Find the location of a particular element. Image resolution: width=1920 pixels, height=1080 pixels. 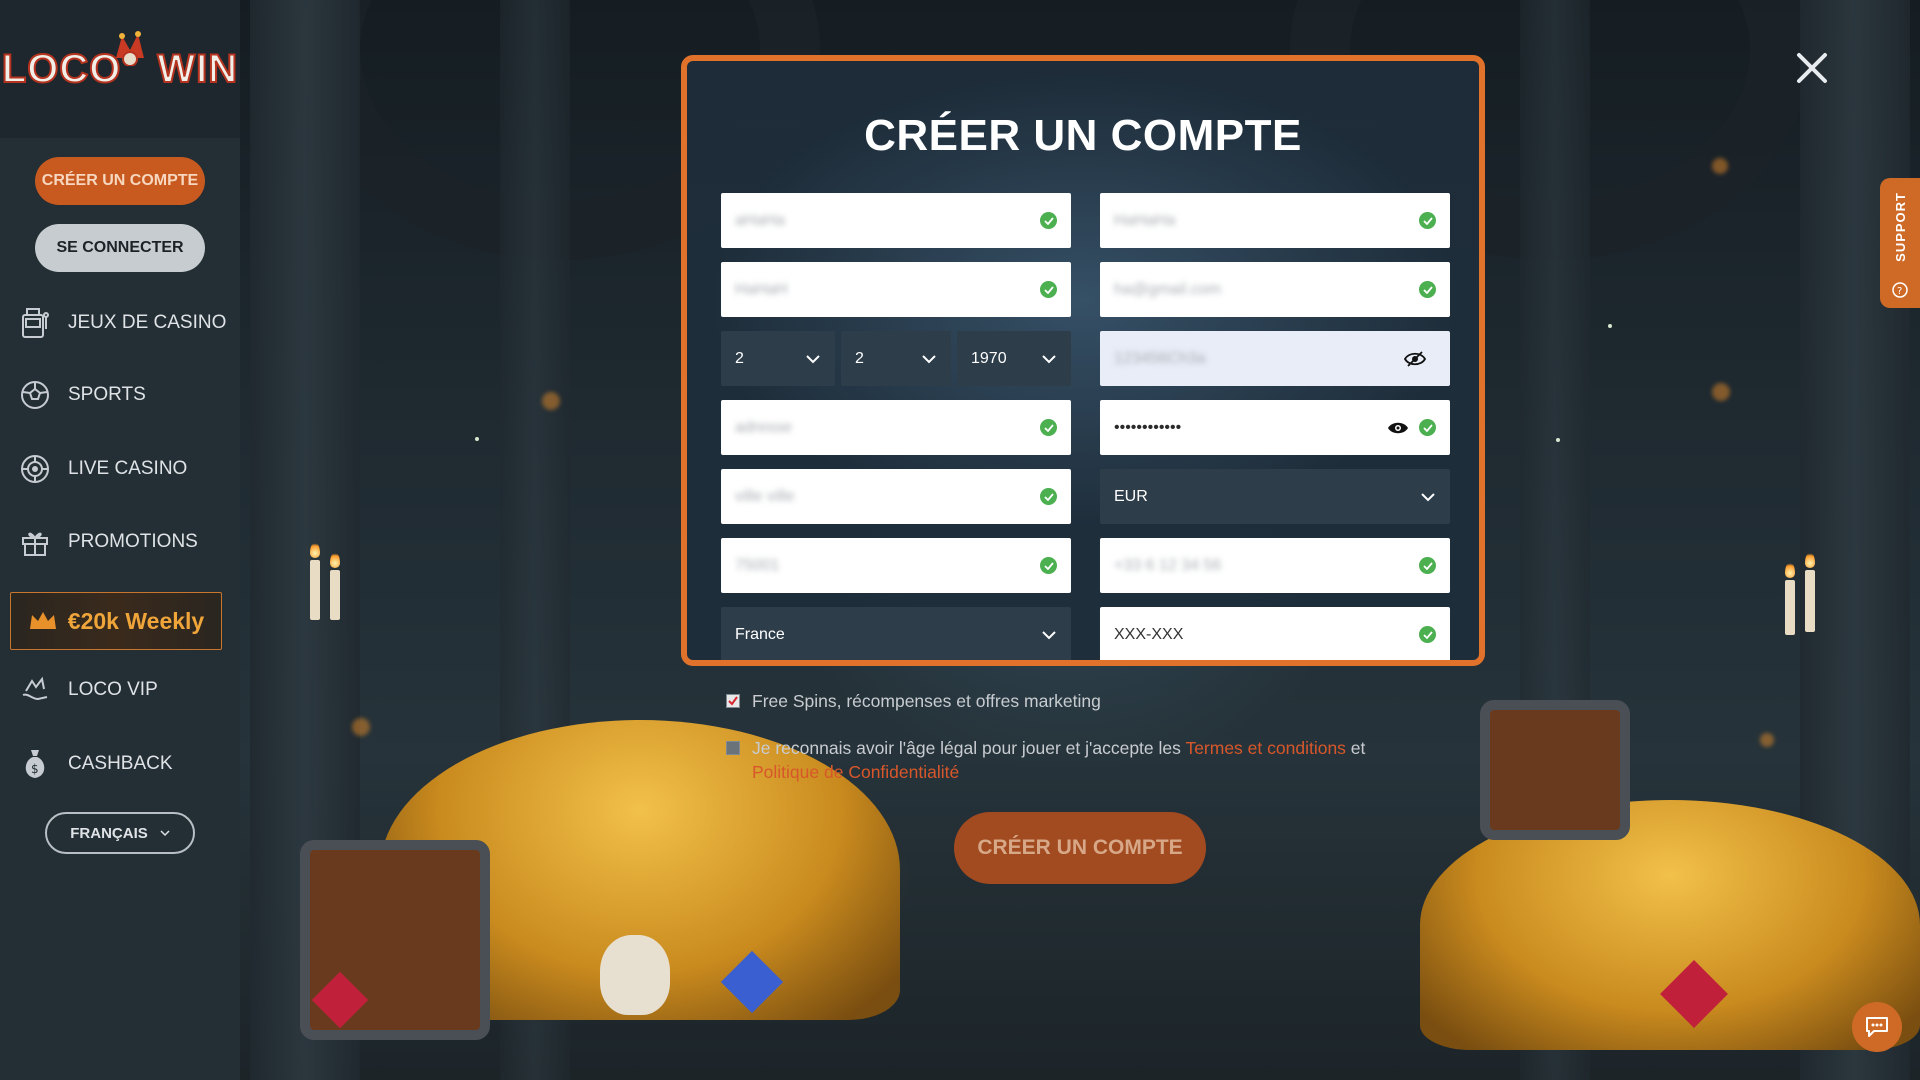

vip-hand-icon is located at coordinates (35, 690).